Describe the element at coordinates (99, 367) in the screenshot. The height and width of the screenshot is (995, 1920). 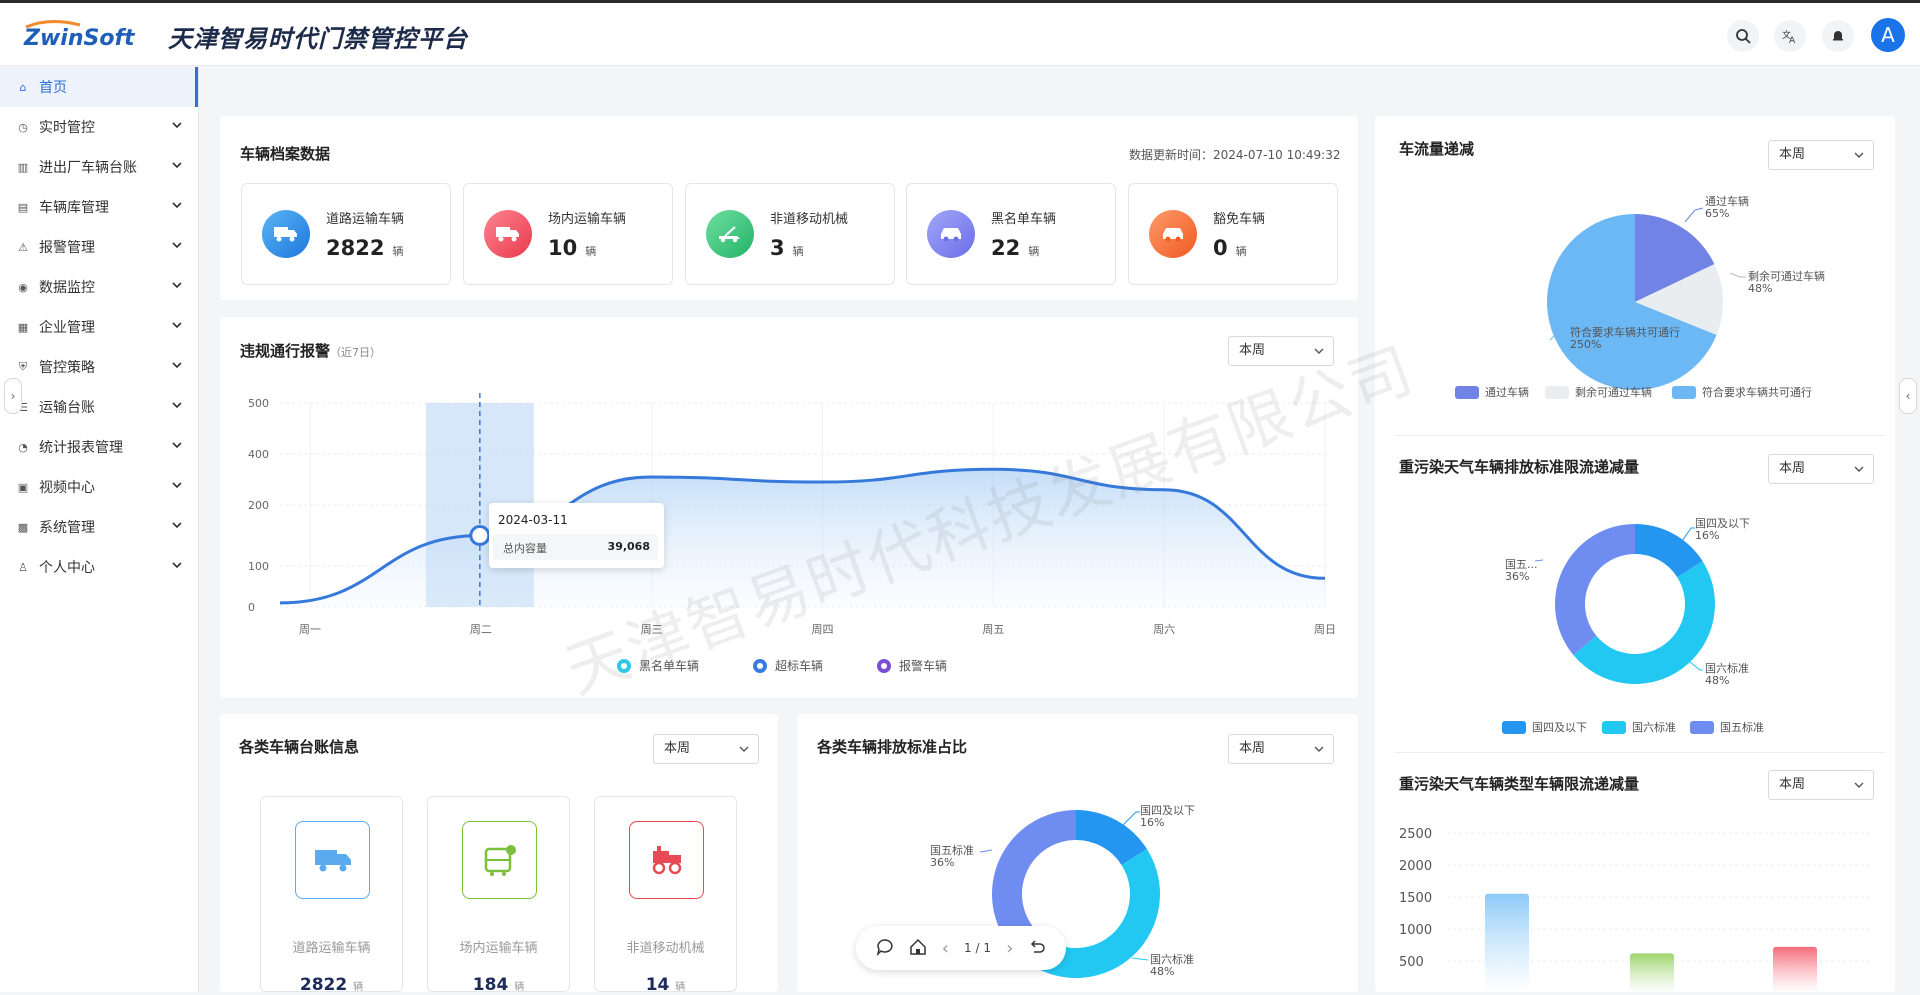
I see `sidebar-item-policy: ⛨ 管控策略` at that location.